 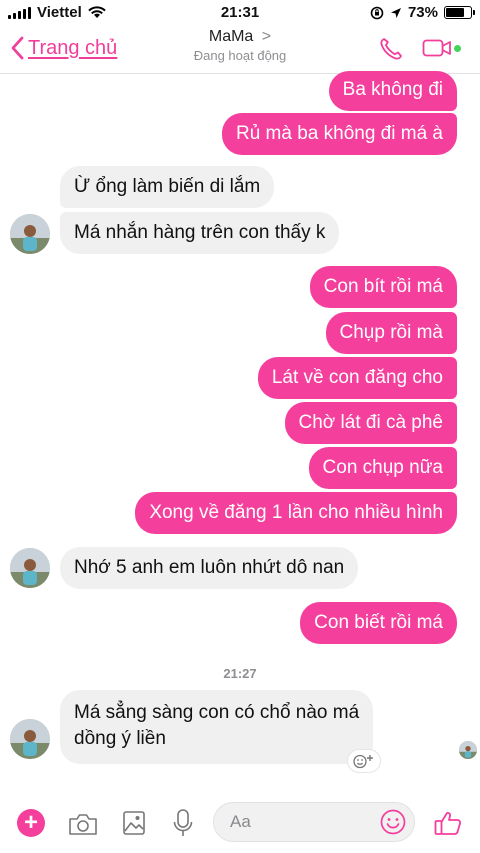 I want to click on plus-button: +, so click(x=31, y=823).